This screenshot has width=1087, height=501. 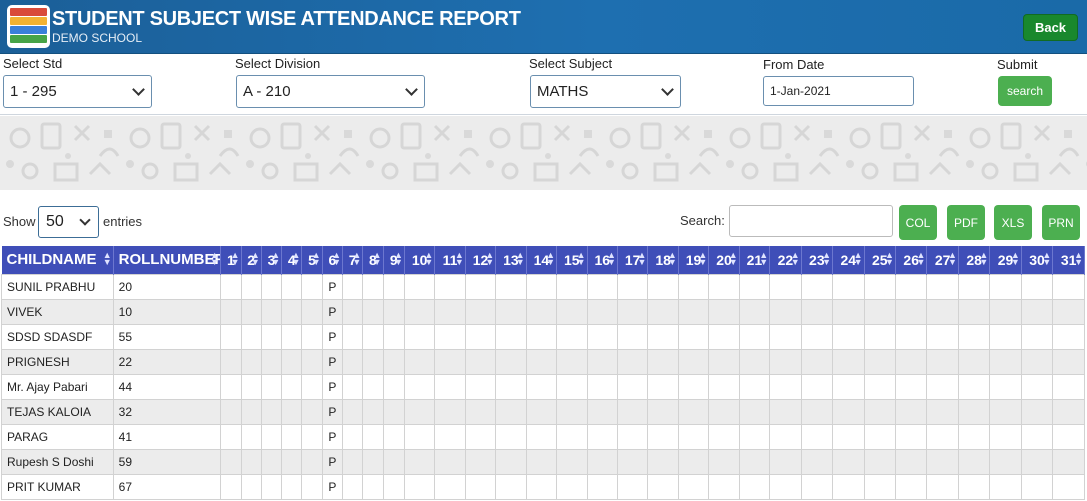 What do you see at coordinates (543, 218) in the screenshot?
I see `table-controls: Show 50 entries Search: COL PDF XLS PRN` at bounding box center [543, 218].